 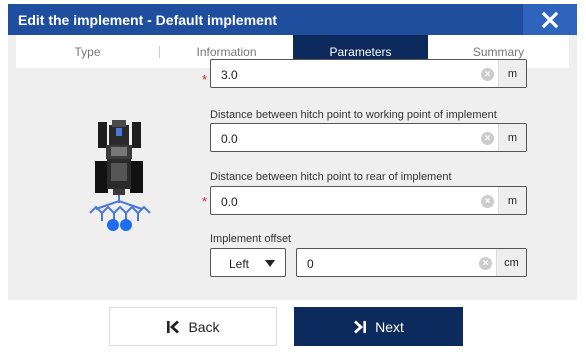 What do you see at coordinates (120, 175) in the screenshot?
I see `tractor-with-implement-icon` at bounding box center [120, 175].